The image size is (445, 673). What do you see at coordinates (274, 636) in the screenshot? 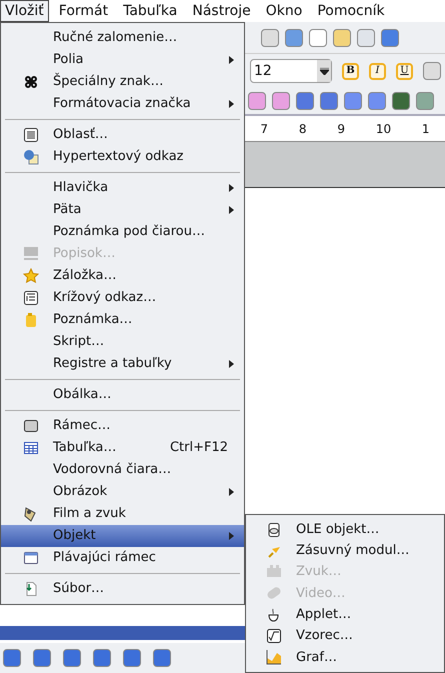
I see `formula-icon` at bounding box center [274, 636].